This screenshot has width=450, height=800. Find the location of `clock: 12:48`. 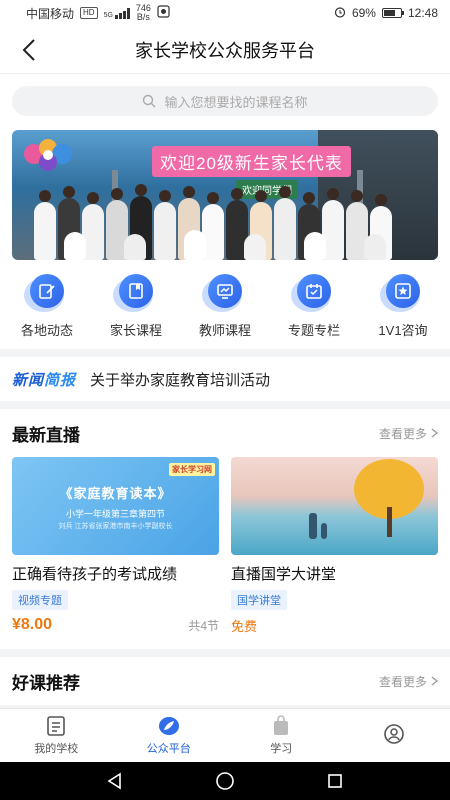

clock: 12:48 is located at coordinates (422, 13).